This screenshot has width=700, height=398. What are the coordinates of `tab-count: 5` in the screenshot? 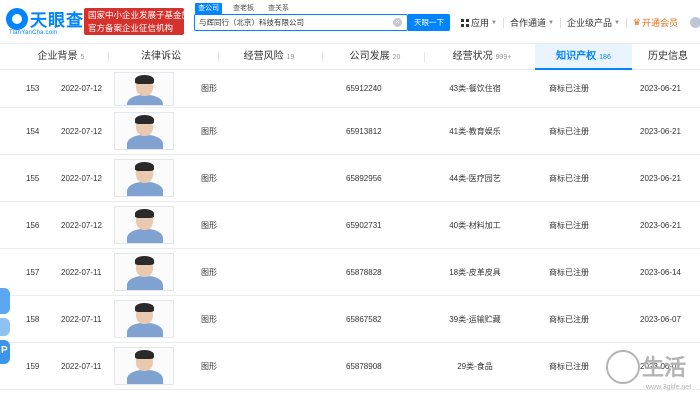 It's located at (82, 57).